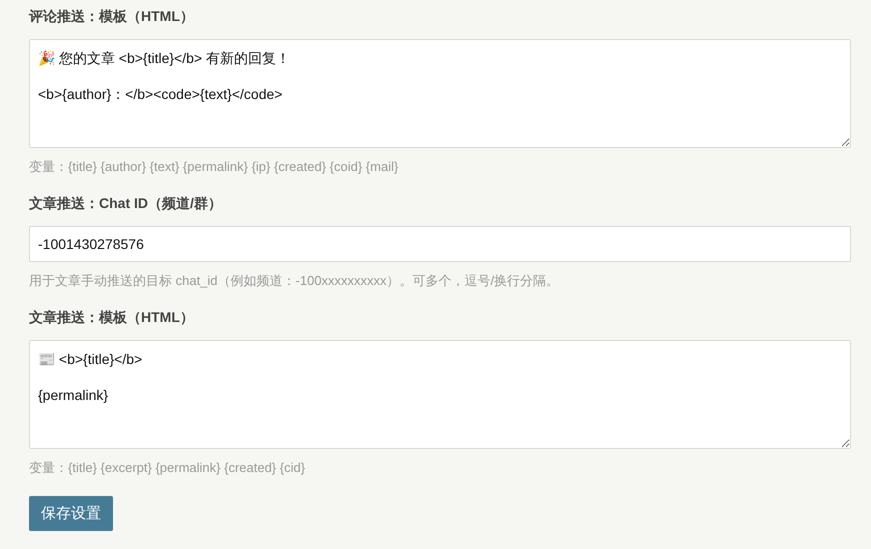 The image size is (871, 549). I want to click on chat-id-input: -1001430278576, so click(440, 244).